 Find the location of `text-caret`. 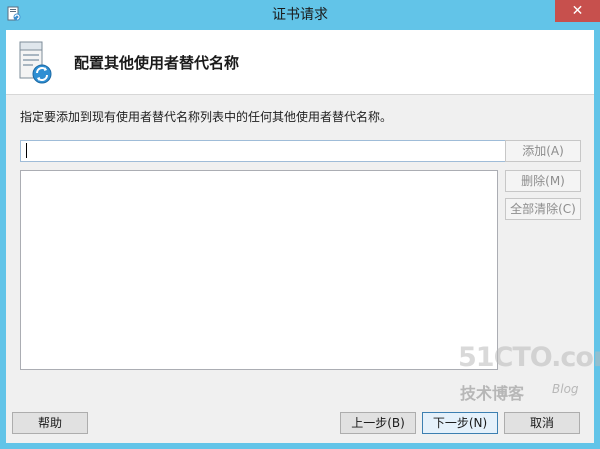

text-caret is located at coordinates (26, 150).